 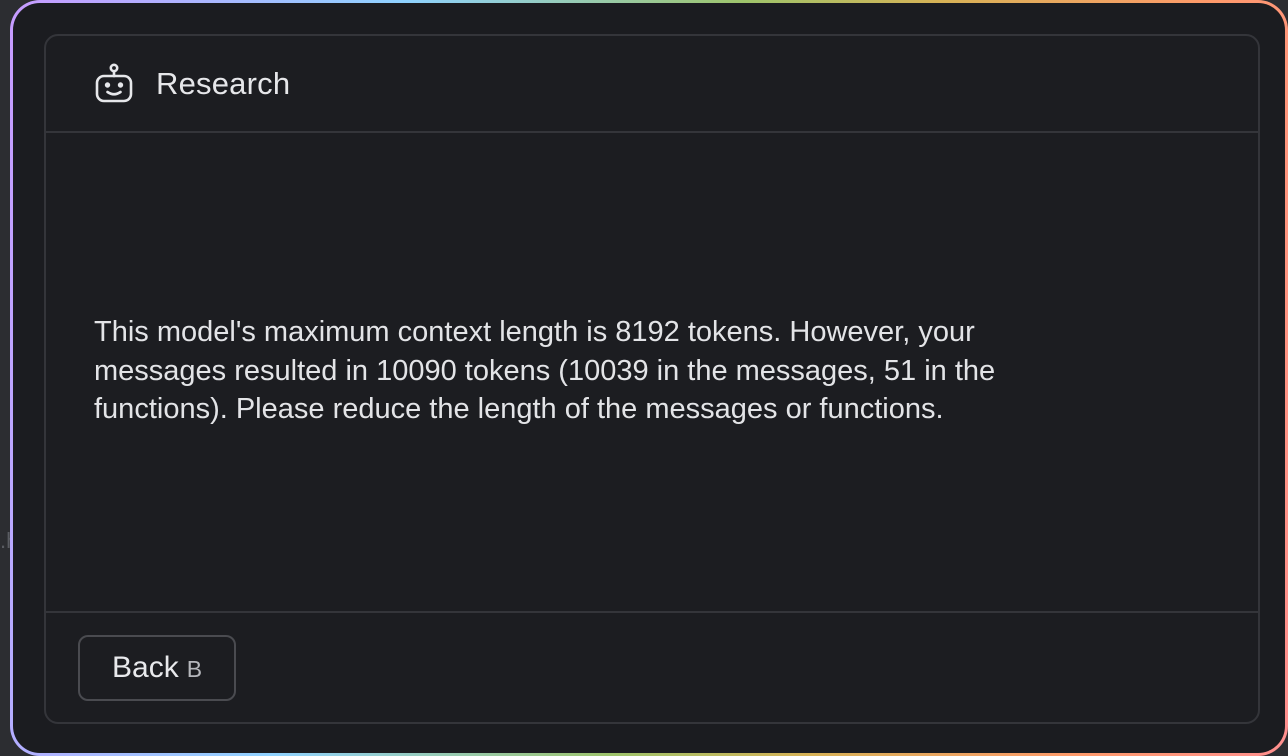 I want to click on panel-footer: Back B, so click(x=652, y=667).